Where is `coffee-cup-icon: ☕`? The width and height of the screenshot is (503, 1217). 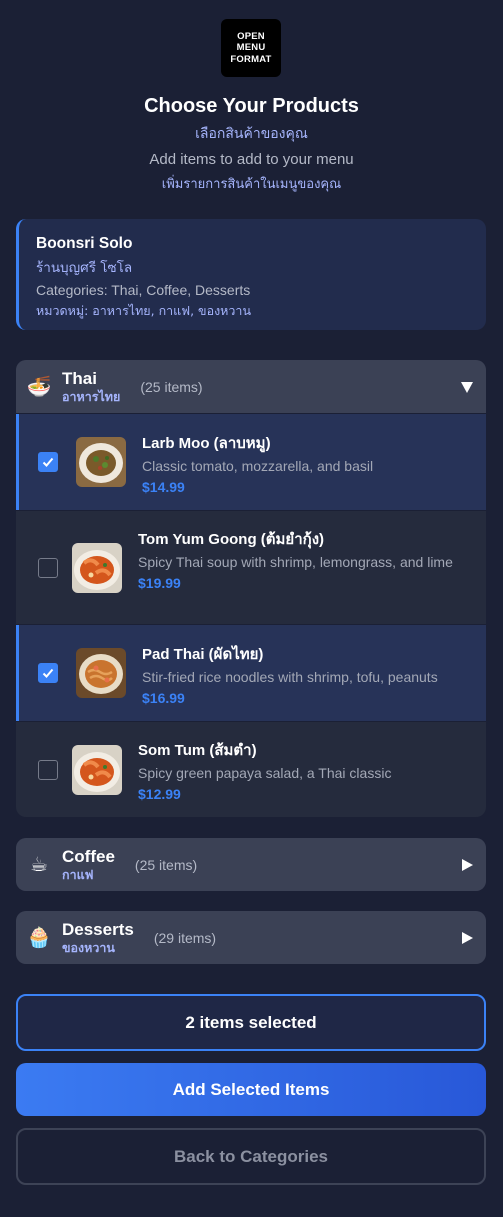
coffee-cup-icon: ☕ is located at coordinates (39, 865).